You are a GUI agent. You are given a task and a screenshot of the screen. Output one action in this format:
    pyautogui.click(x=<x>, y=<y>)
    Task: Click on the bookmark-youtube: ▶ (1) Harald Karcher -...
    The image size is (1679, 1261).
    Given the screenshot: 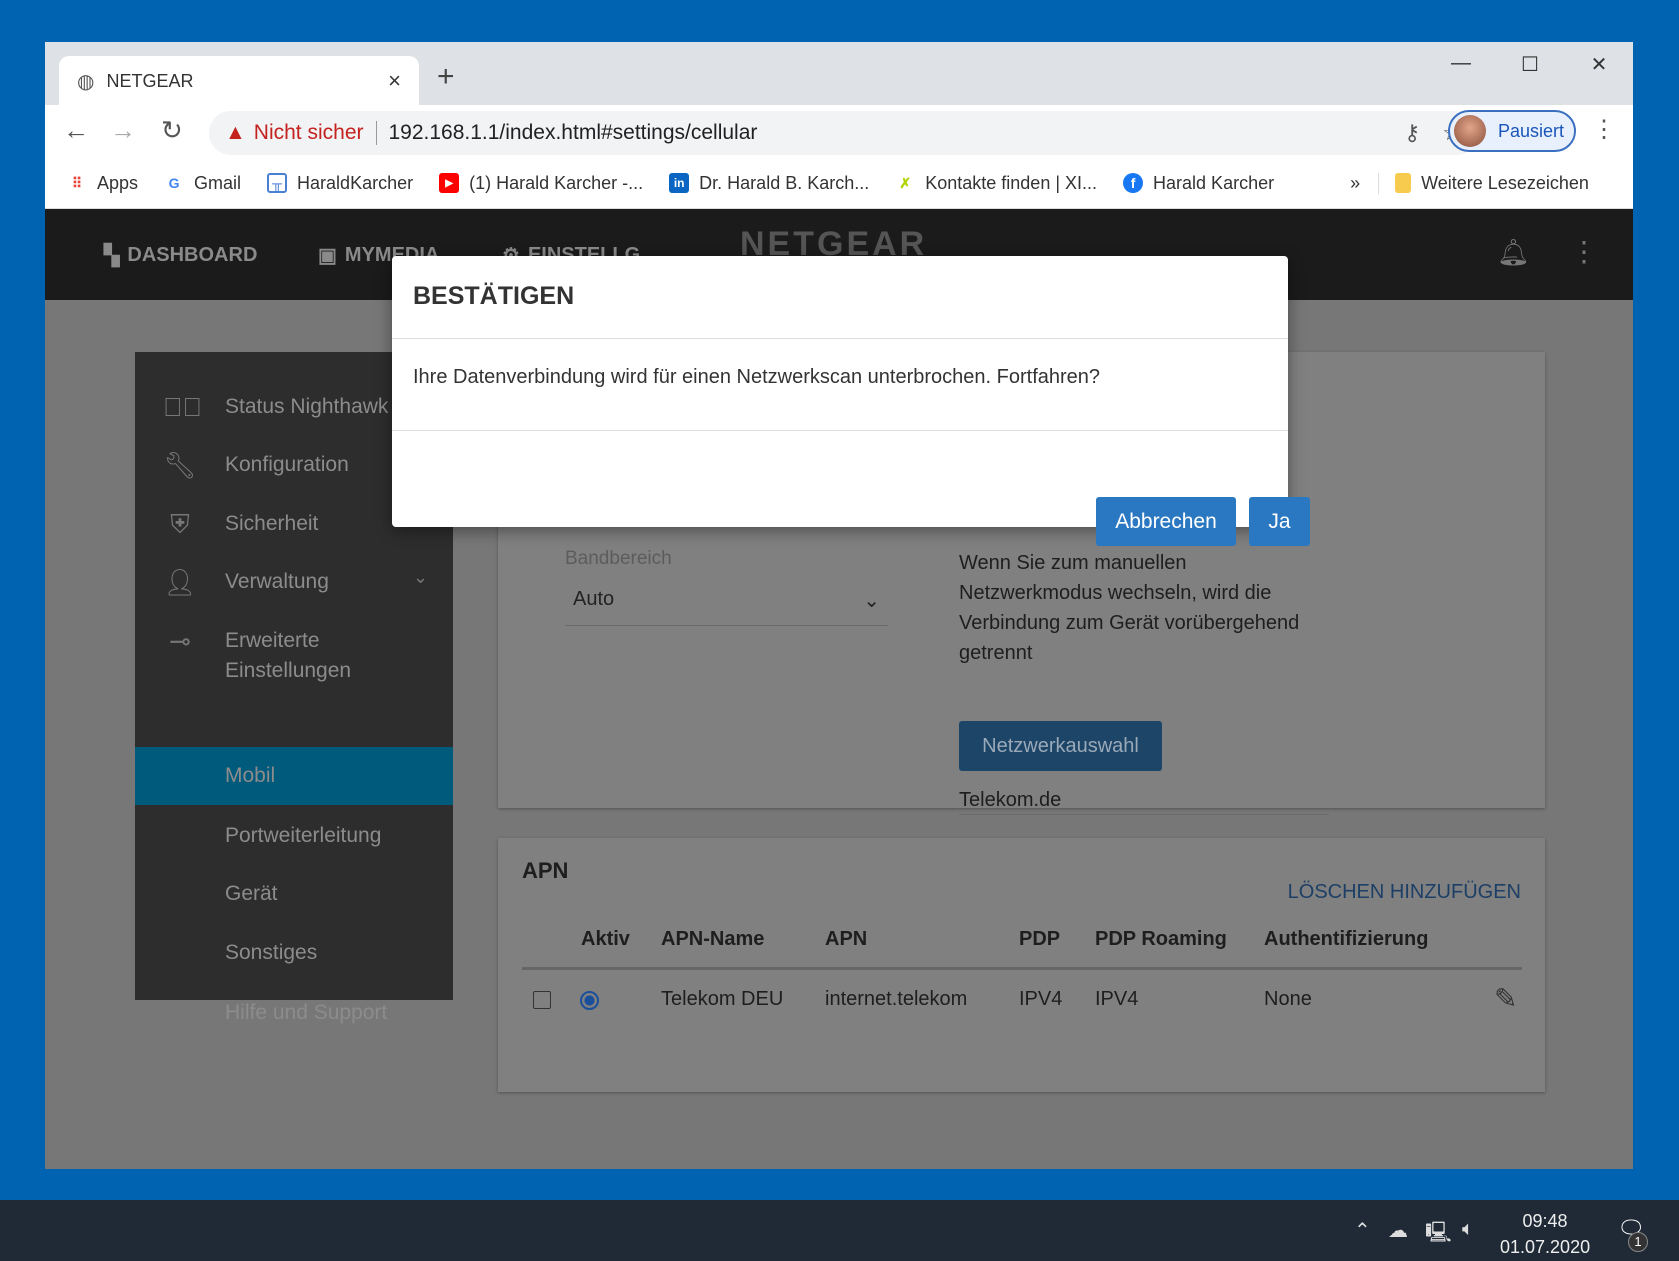 What is the action you would take?
    pyautogui.click(x=541, y=183)
    